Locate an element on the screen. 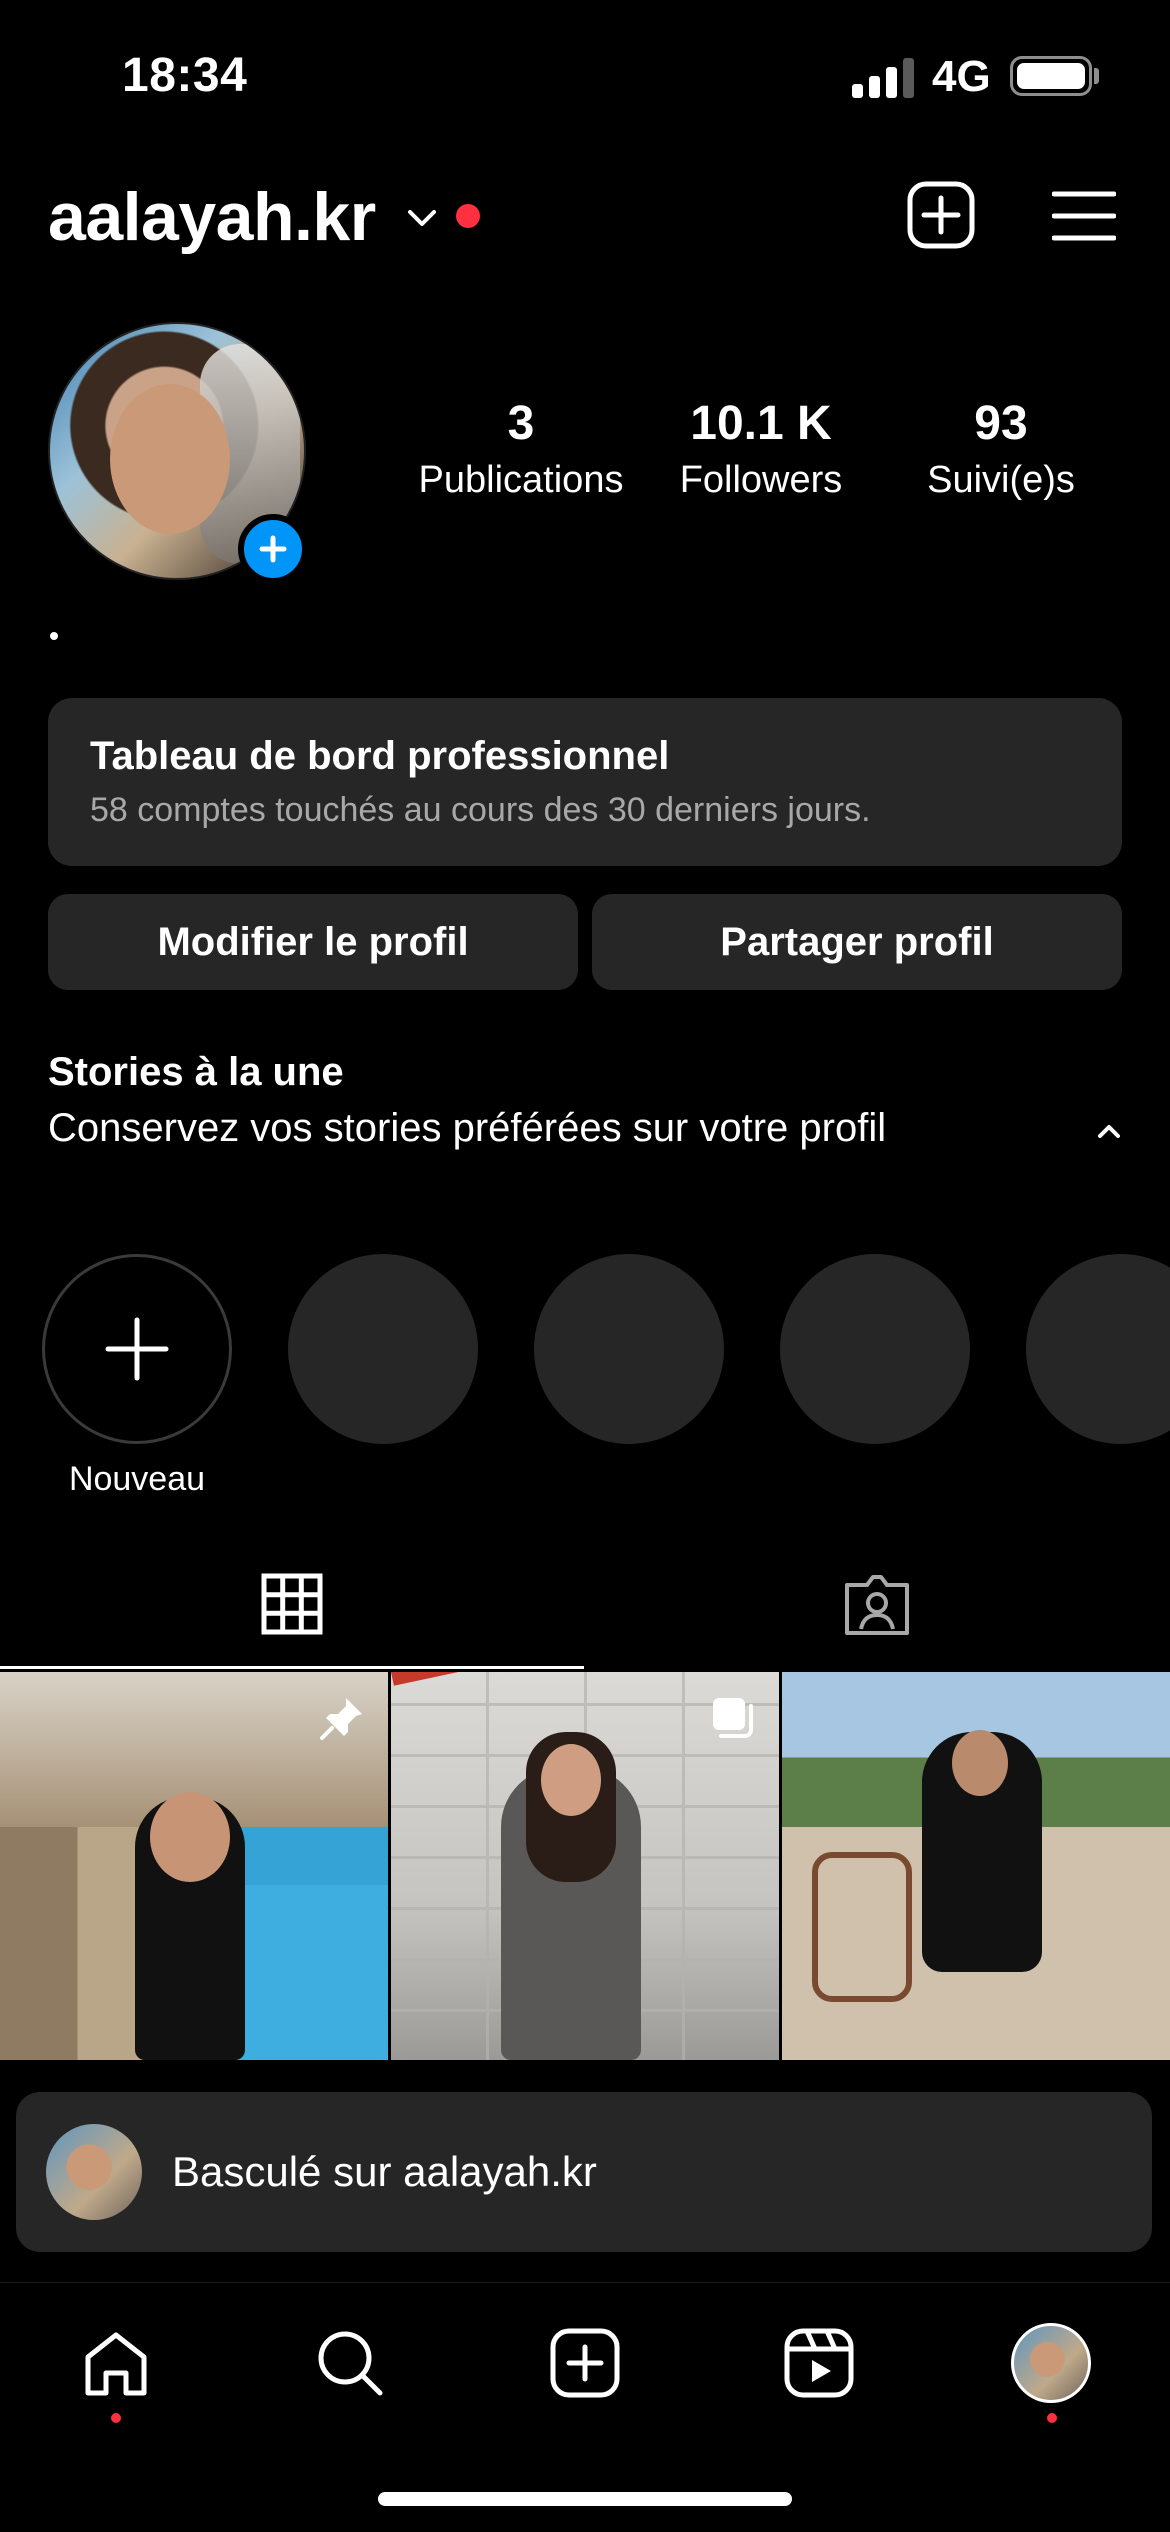  search-icon is located at coordinates (350, 2363).